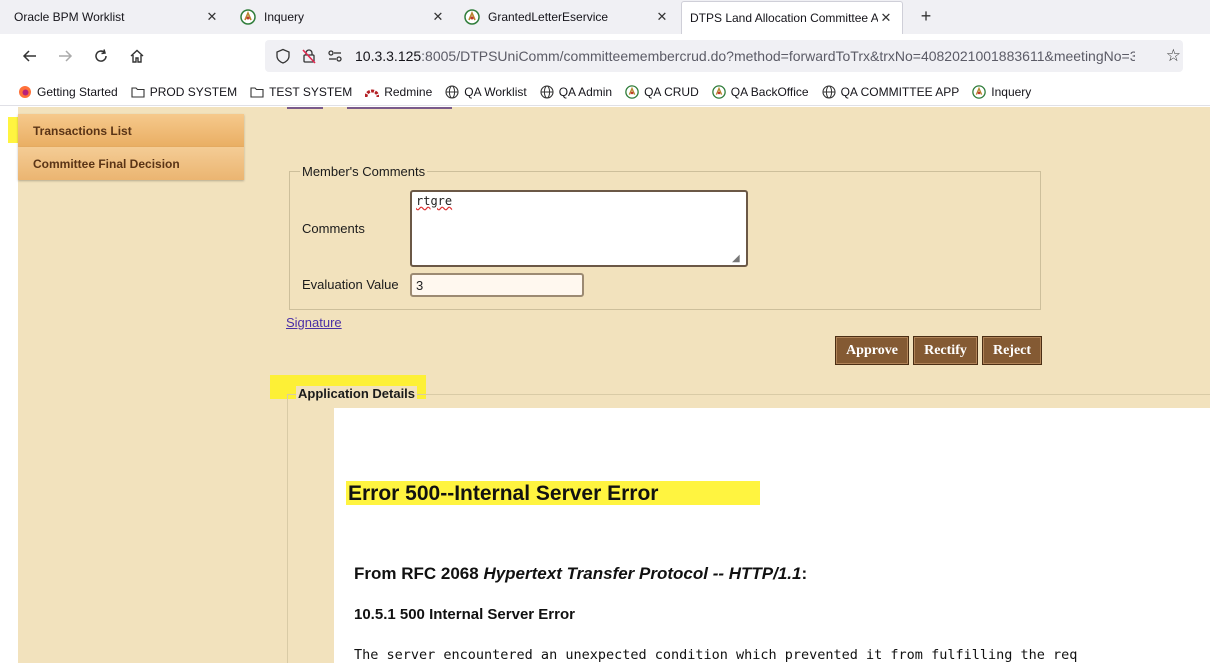 Image resolution: width=1210 pixels, height=663 pixels. I want to click on bookmark-qa-backoffice: QA BackOffice, so click(760, 92).